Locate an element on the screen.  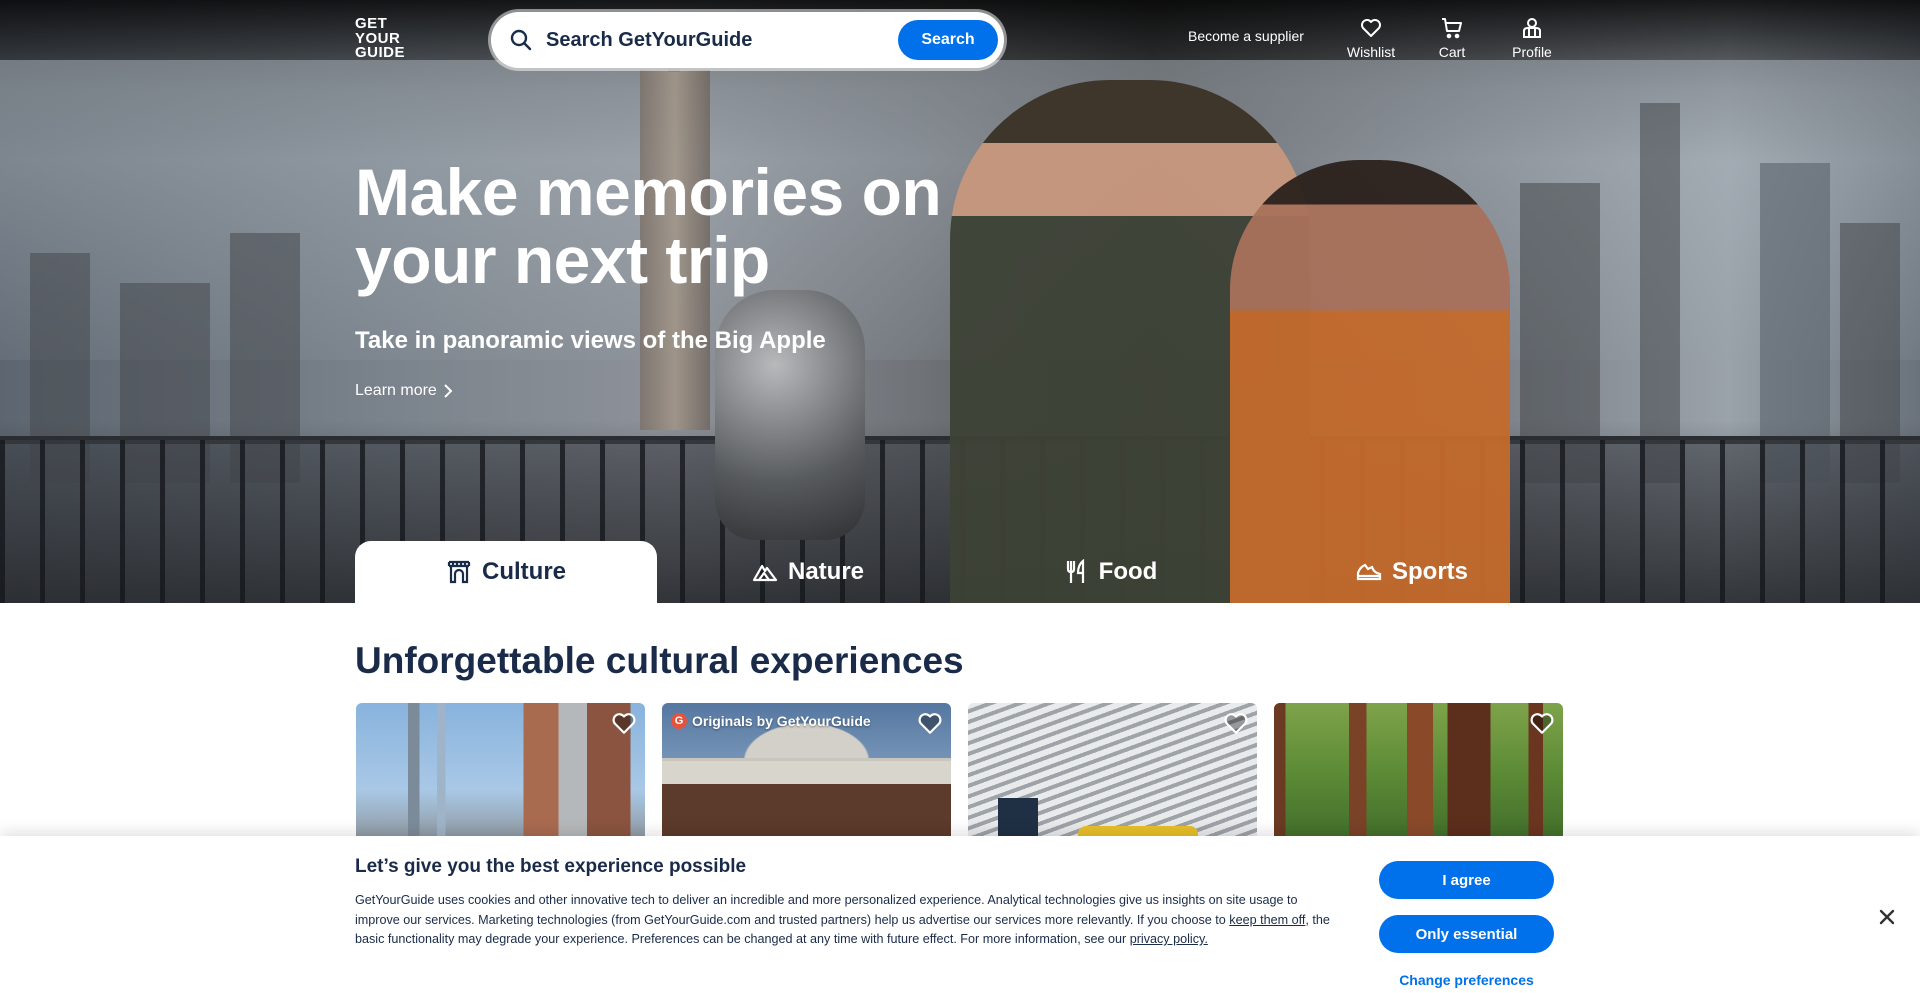
learn-more-label: Learn more is located at coordinates (396, 390).